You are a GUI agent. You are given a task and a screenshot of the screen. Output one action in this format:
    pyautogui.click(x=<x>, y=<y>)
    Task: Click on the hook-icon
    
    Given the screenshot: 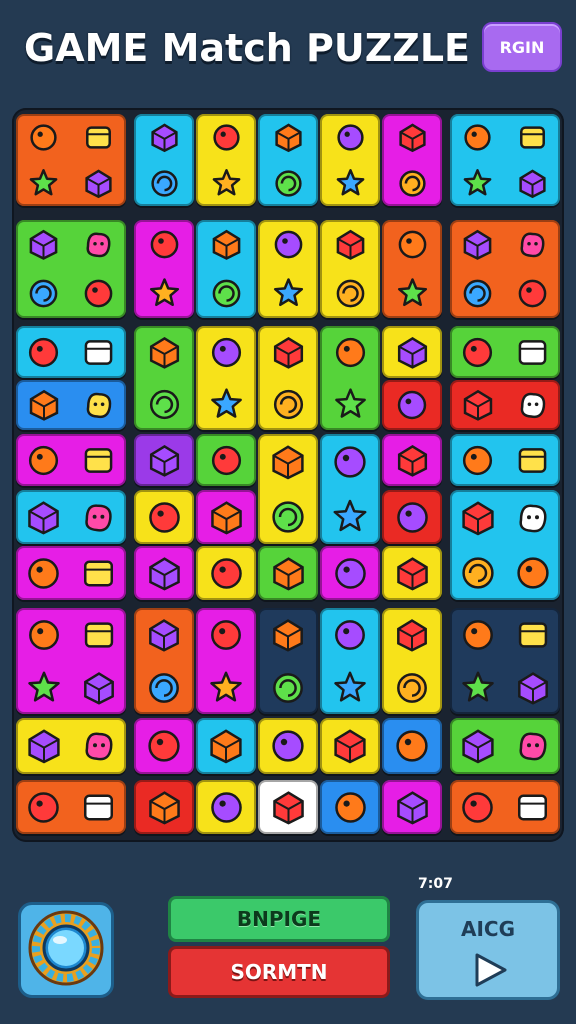 What is the action you would take?
    pyautogui.click(x=288, y=183)
    